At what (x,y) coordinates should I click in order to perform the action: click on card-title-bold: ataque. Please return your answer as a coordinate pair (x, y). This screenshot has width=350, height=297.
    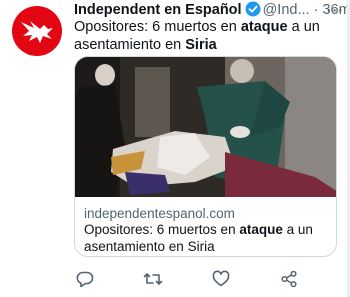
    Looking at the image, I should click on (261, 229).